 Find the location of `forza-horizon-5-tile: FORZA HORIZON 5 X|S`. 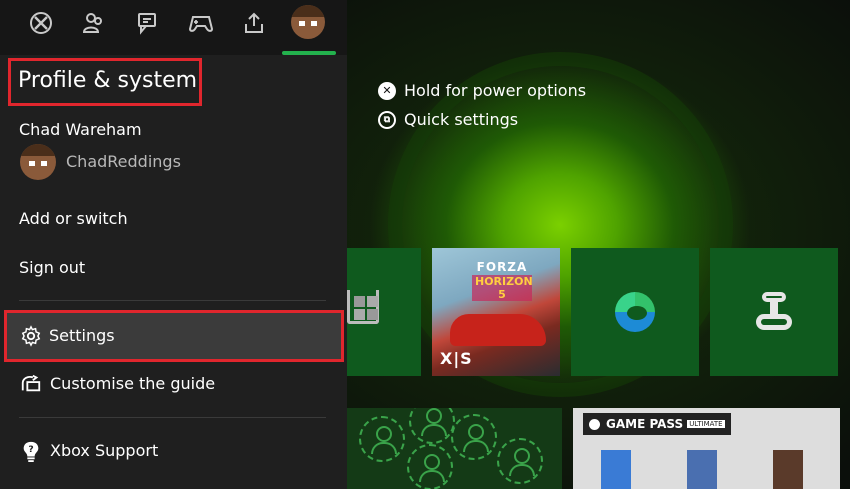

forza-horizon-5-tile: FORZA HORIZON 5 X|S is located at coordinates (496, 312).